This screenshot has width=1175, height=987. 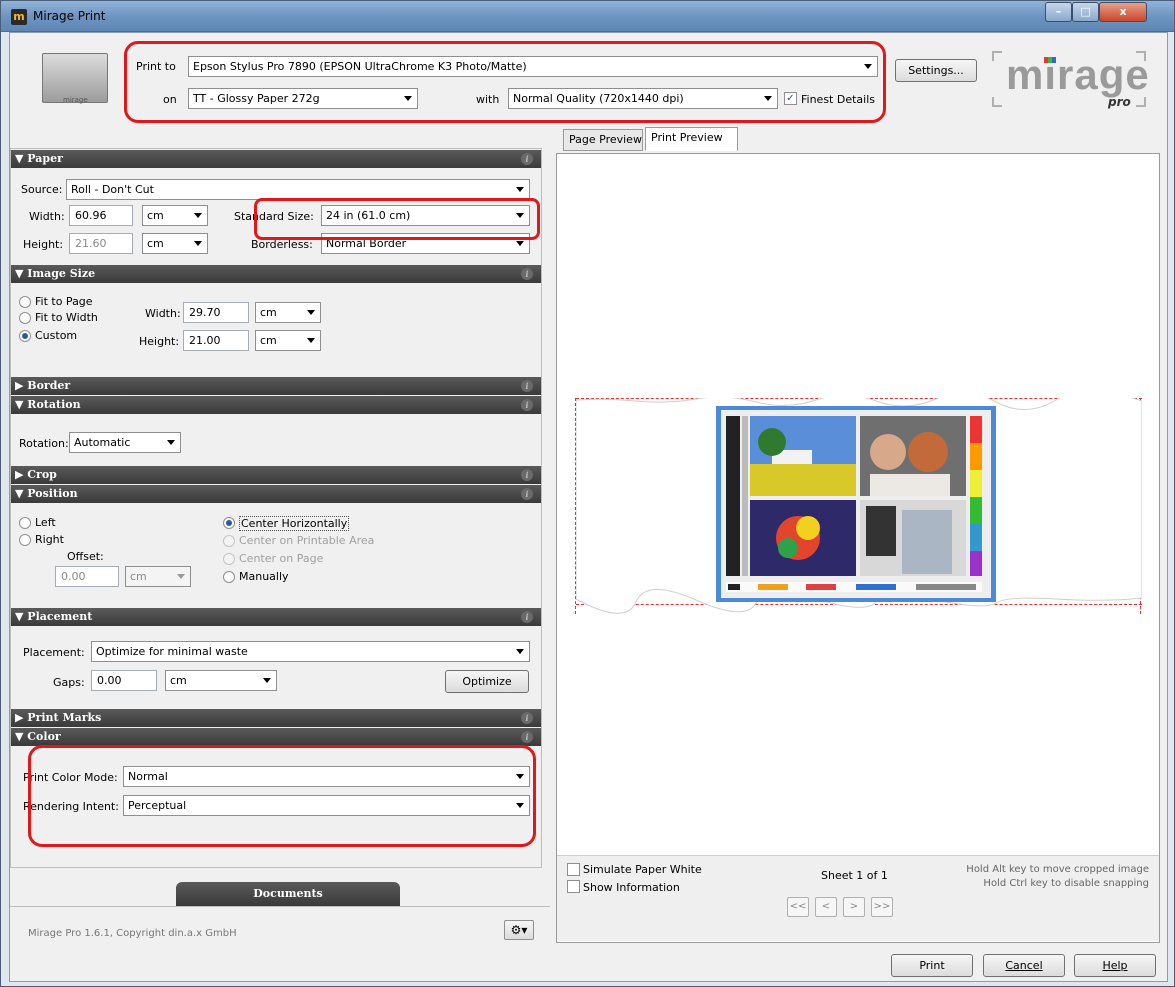 I want to click on center-printable-label: Center on Printable Area, so click(x=307, y=540).